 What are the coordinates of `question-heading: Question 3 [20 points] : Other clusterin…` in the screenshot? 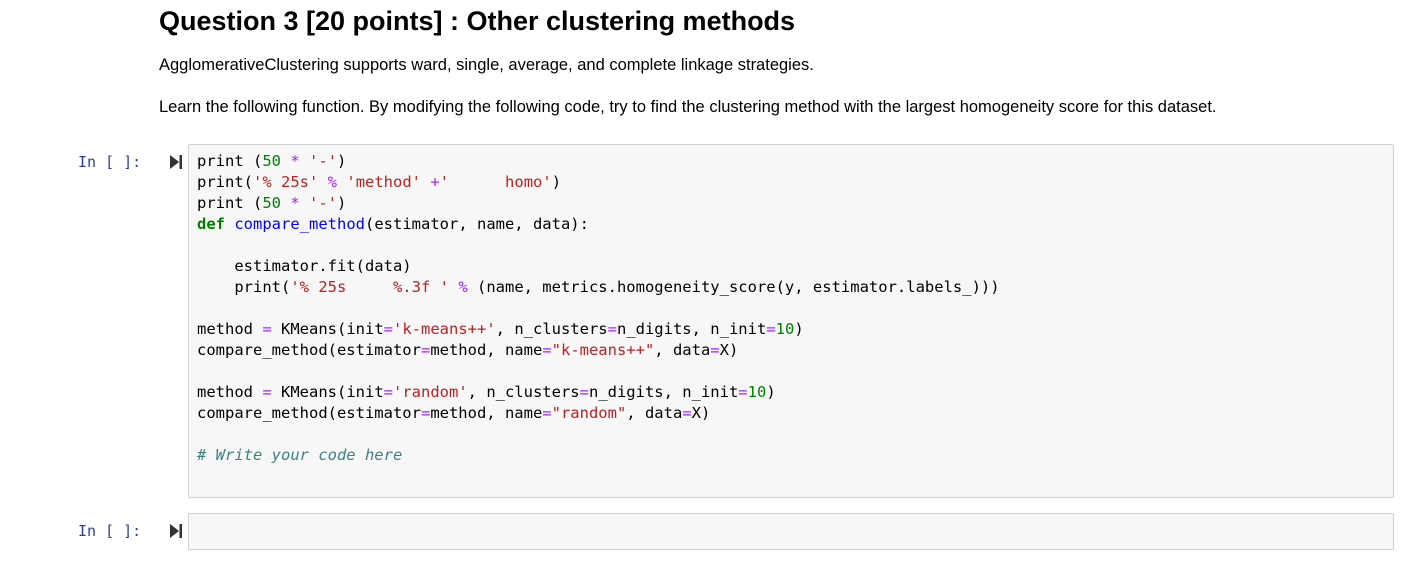 It's located at (477, 21).